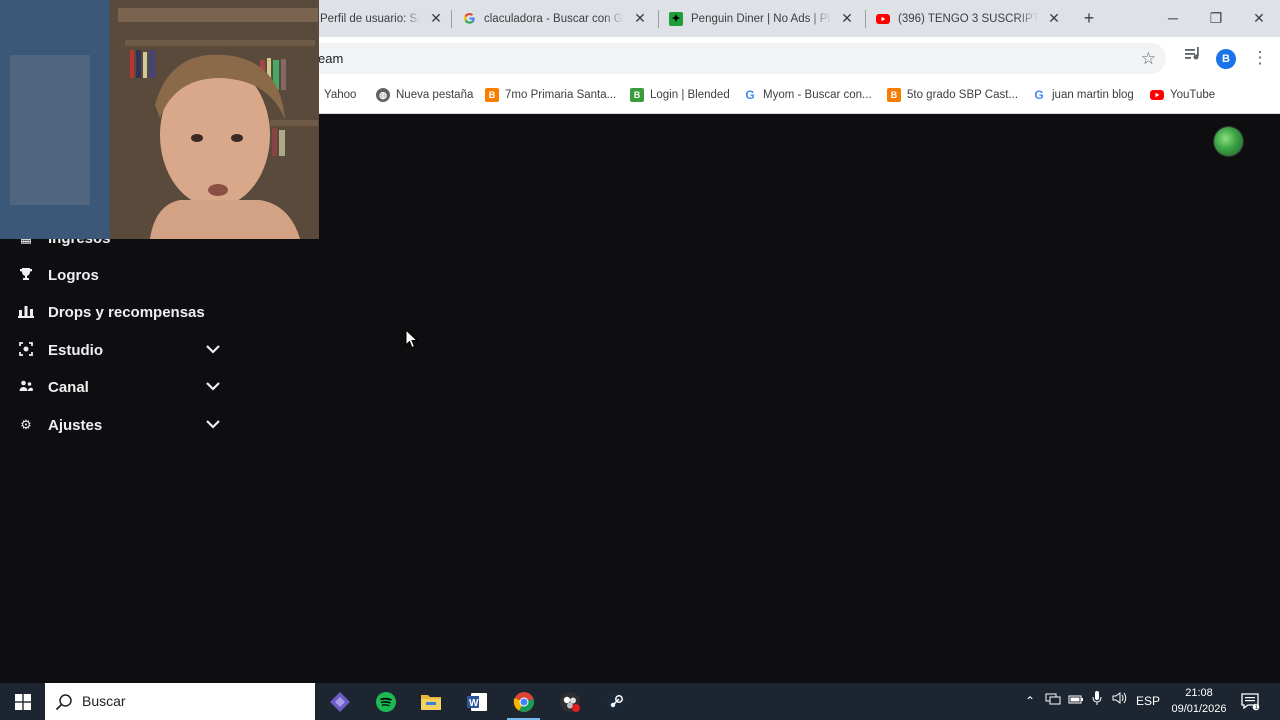 This screenshot has width=1280, height=720. What do you see at coordinates (383, 95) in the screenshot?
I see `globe-icon: ◍` at bounding box center [383, 95].